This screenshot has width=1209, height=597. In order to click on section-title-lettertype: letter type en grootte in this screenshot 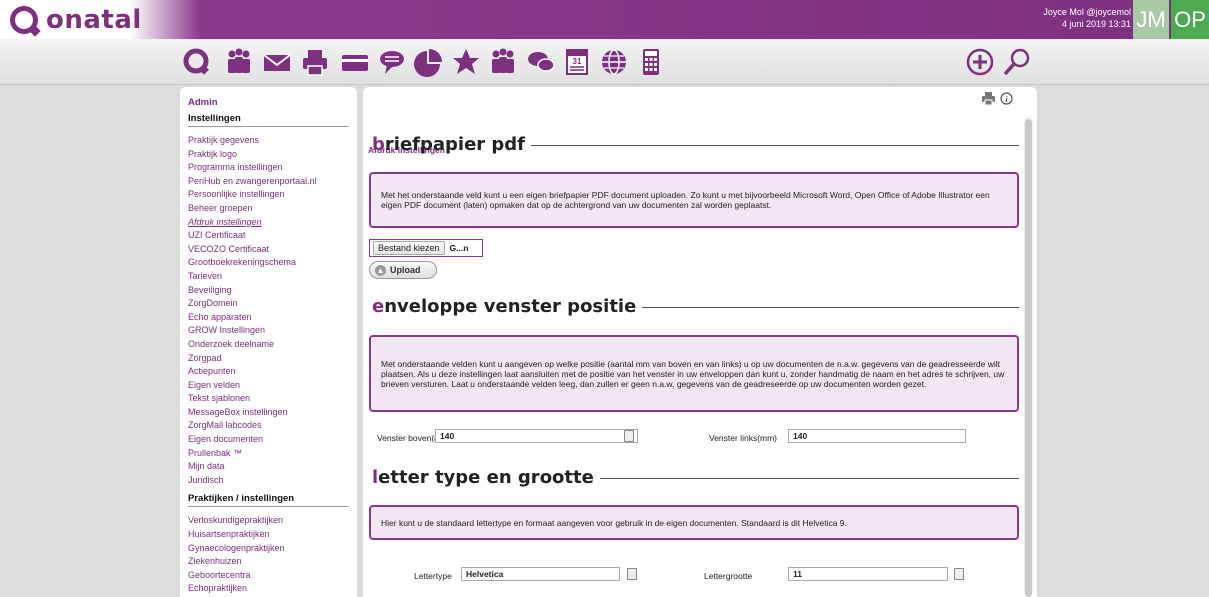, I will do `click(695, 477)`.